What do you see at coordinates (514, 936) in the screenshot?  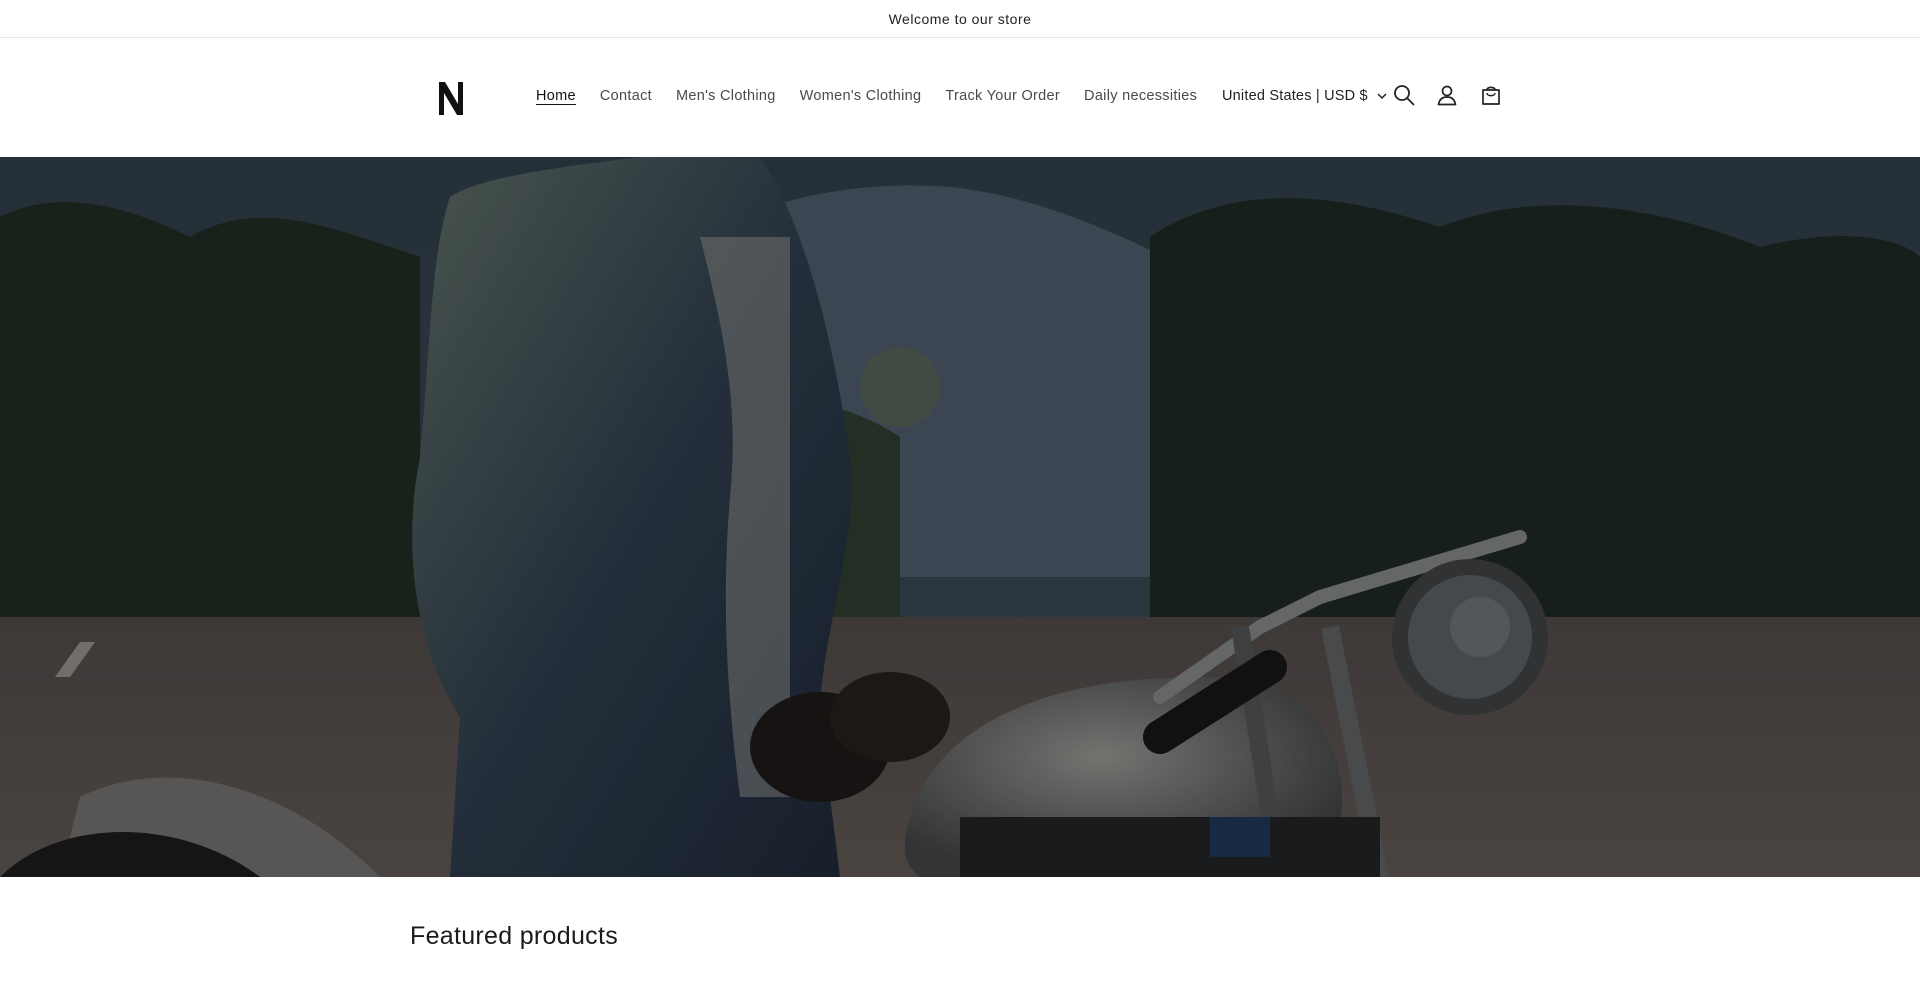 I see `featured-products-heading: Featured products` at bounding box center [514, 936].